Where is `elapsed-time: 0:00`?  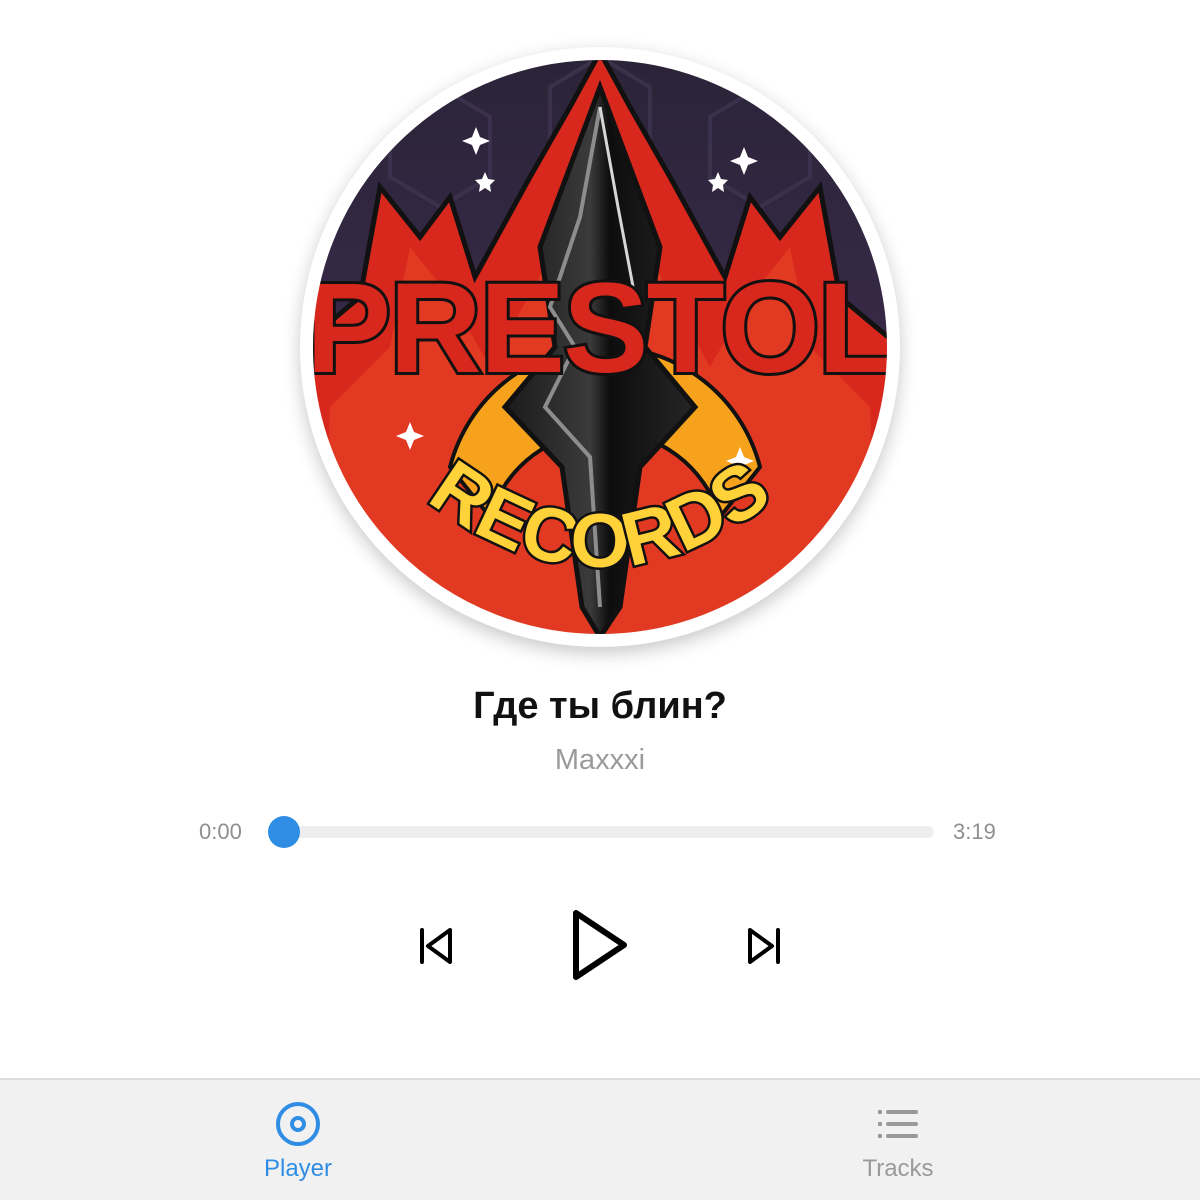 elapsed-time: 0:00 is located at coordinates (220, 831).